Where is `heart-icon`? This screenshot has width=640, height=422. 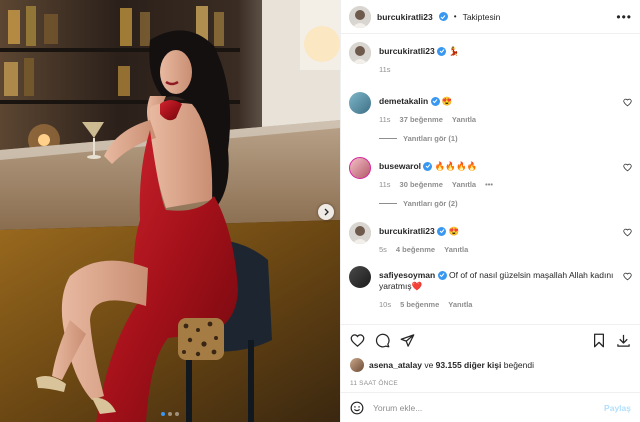
heart-icon is located at coordinates (357, 340).